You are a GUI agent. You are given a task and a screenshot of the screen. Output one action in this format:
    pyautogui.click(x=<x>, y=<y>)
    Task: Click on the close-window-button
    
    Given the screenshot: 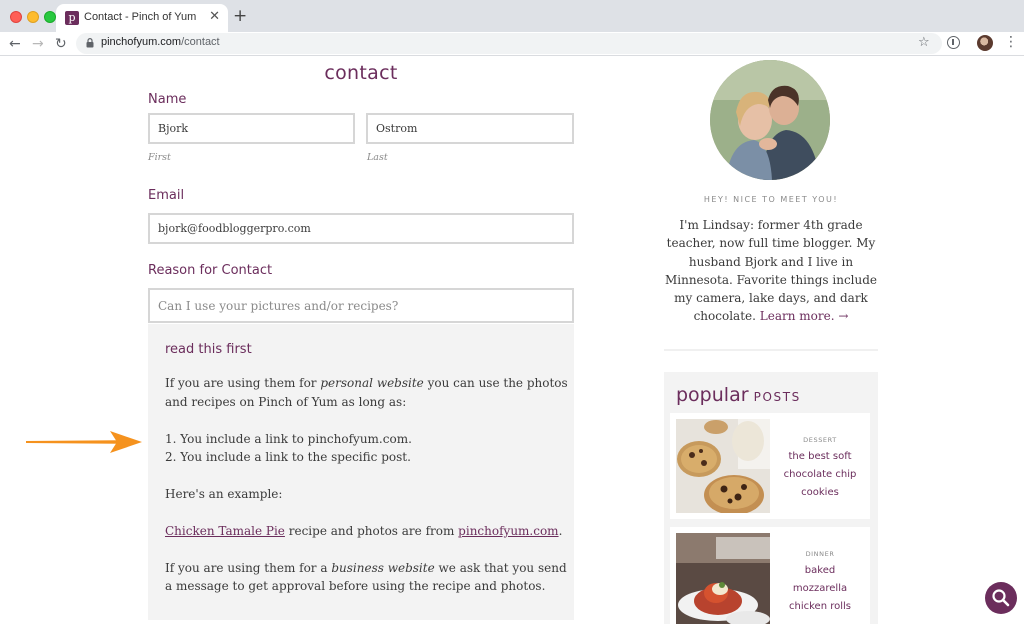 What is the action you would take?
    pyautogui.click(x=16, y=17)
    